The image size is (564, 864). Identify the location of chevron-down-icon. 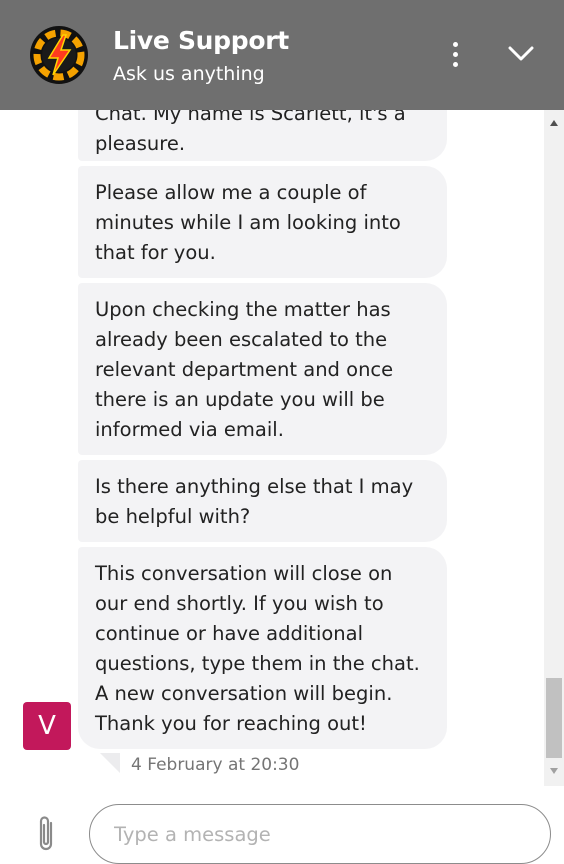
(521, 54).